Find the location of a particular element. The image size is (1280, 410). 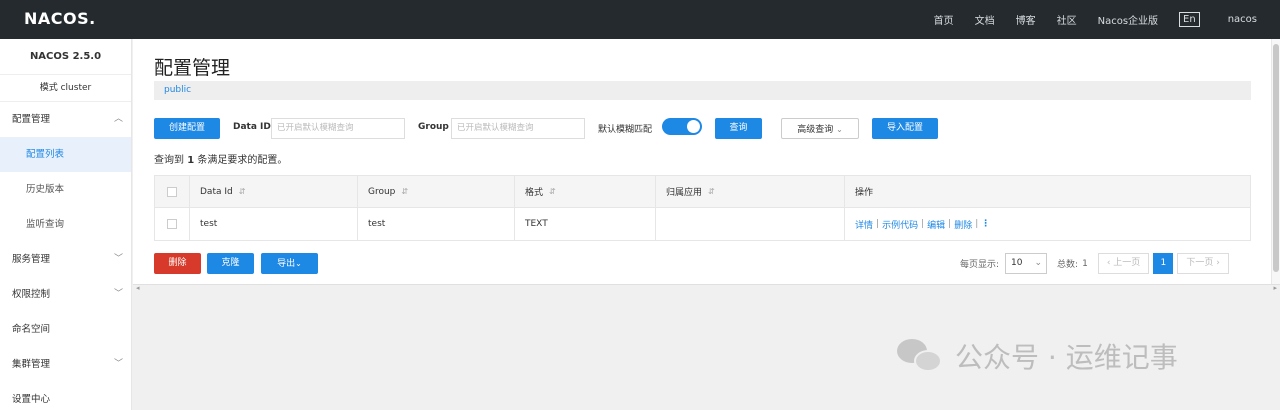

scroll-right-icon: ▸ is located at coordinates (1275, 288).